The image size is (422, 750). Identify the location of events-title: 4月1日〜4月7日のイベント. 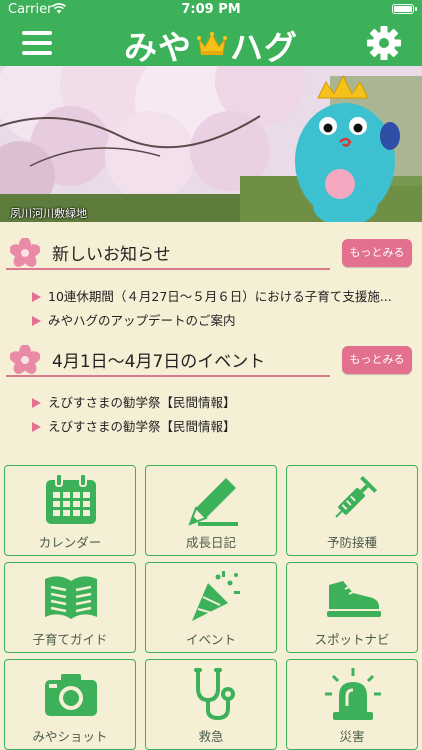
(159, 362).